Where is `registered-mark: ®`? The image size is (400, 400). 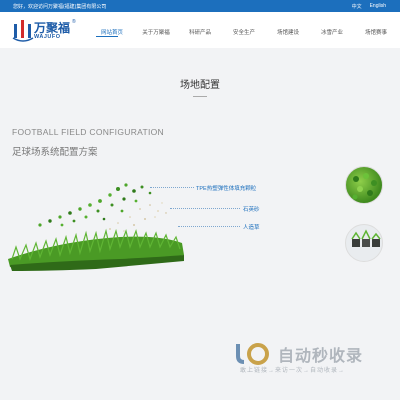 registered-mark: ® is located at coordinates (74, 22).